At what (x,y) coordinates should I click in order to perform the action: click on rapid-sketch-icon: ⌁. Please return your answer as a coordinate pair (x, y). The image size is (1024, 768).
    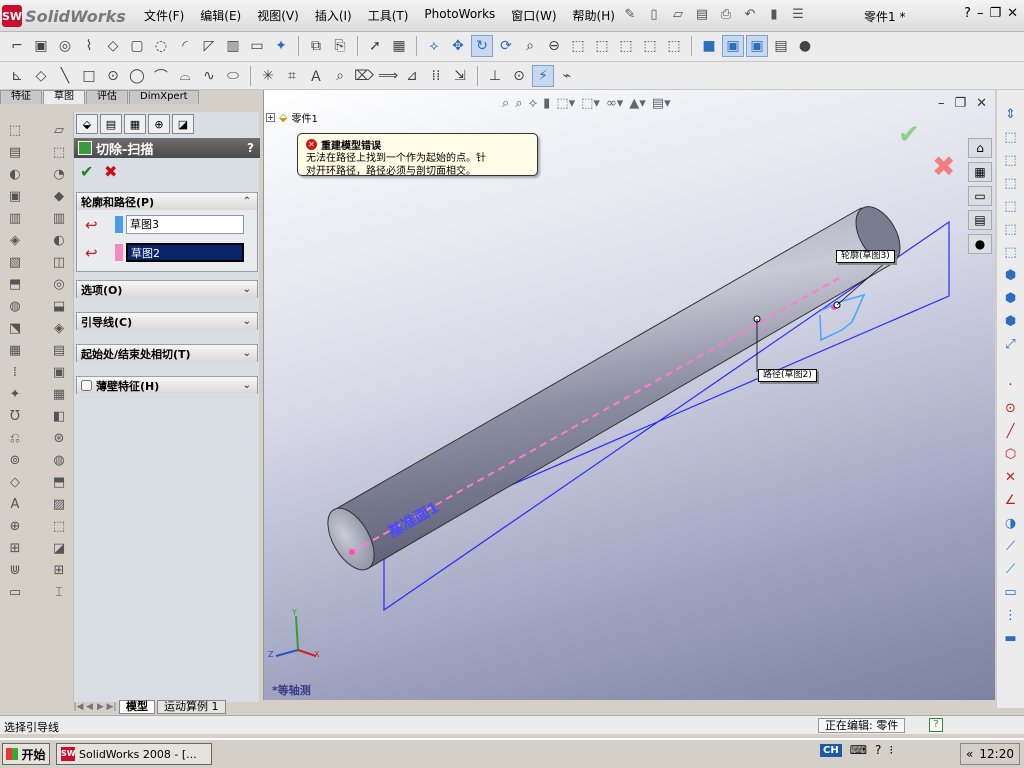
    Looking at the image, I should click on (567, 76).